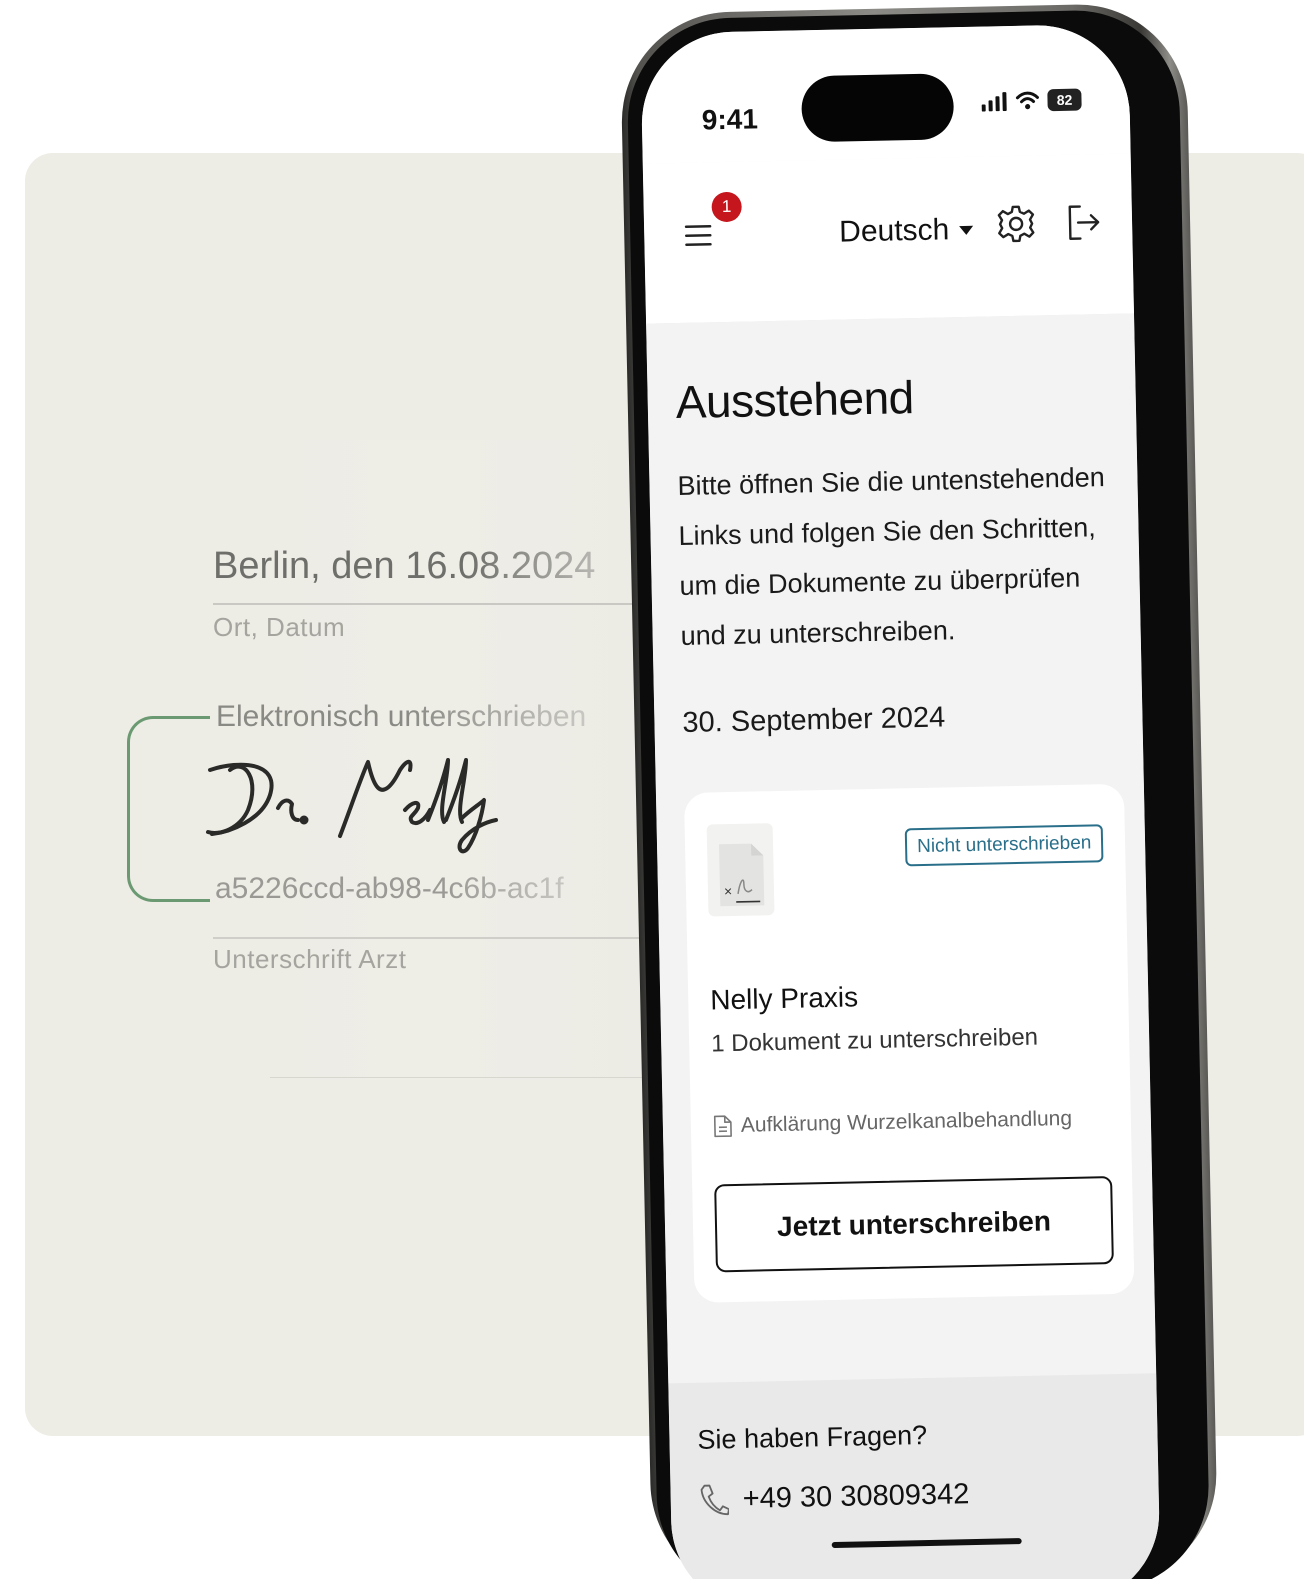 Image resolution: width=1304 pixels, height=1579 pixels. Describe the element at coordinates (1027, 100) in the screenshot. I see `wifi-icon` at that location.